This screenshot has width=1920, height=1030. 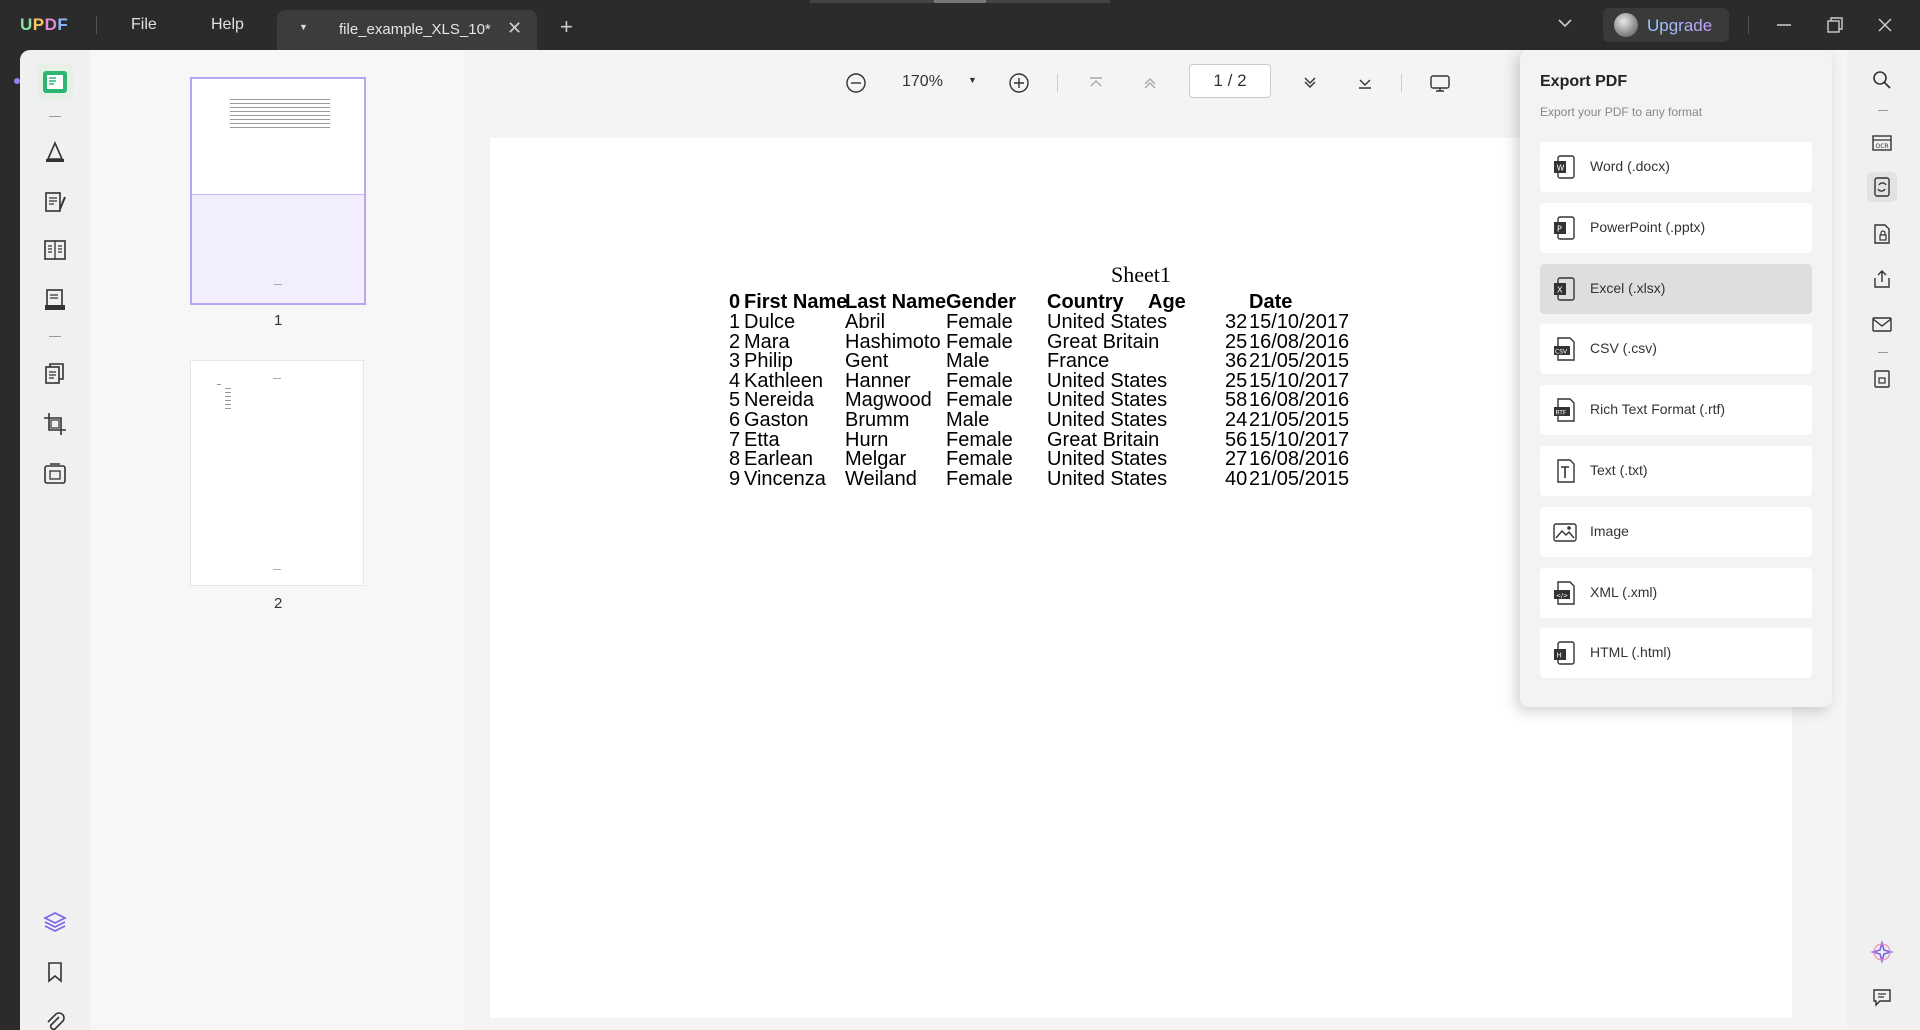 I want to click on comment-icon, so click(x=1882, y=998).